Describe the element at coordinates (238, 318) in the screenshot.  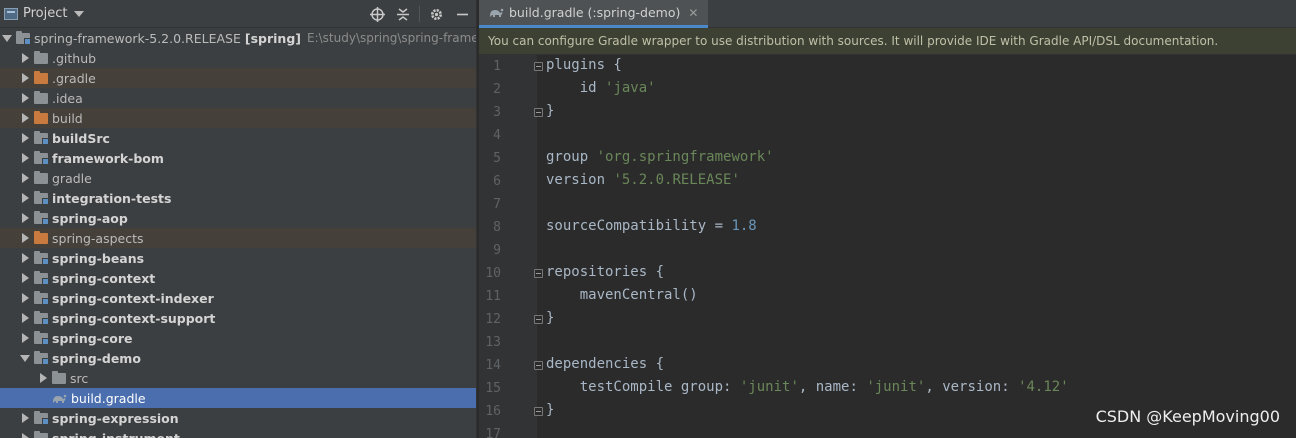
I see `tree-item-spring-context-support: spring-context-support` at that location.